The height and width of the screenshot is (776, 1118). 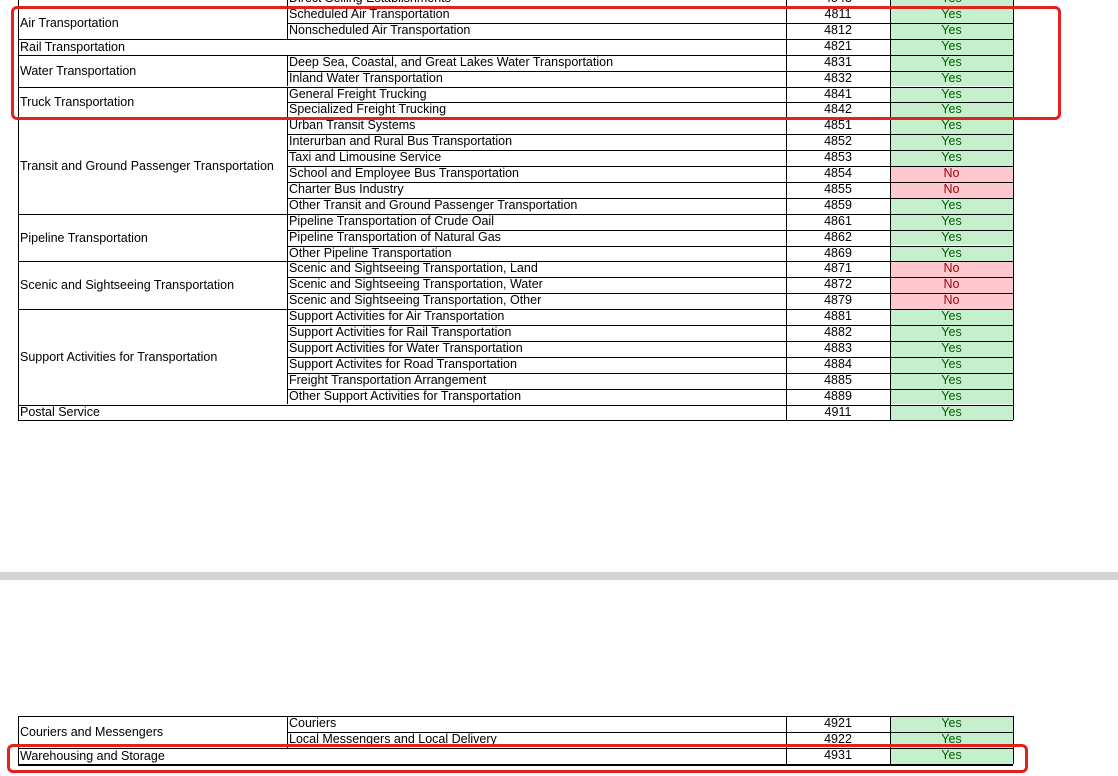 I want to click on code-cell: 4862, so click(x=838, y=236).